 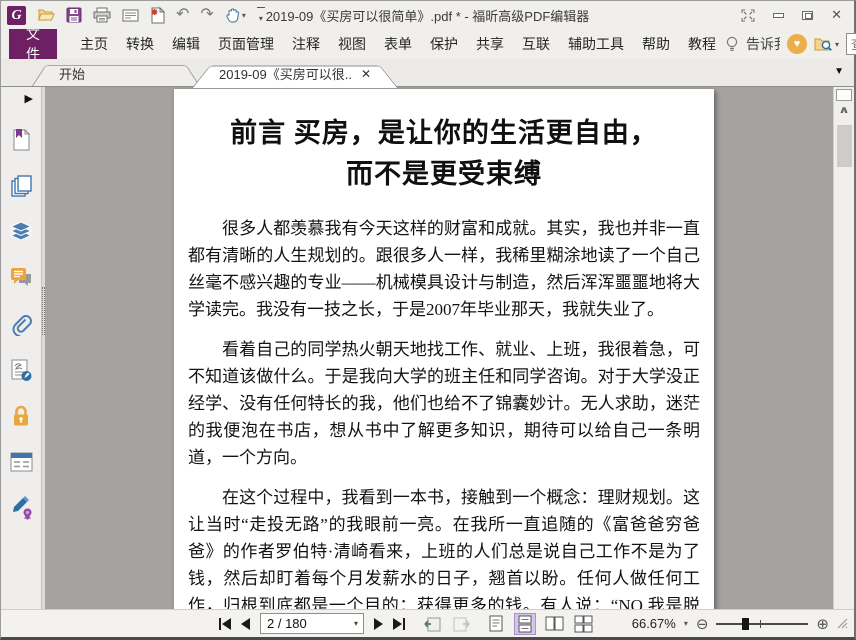 I want to click on menu-protect: 保护, so click(x=444, y=44).